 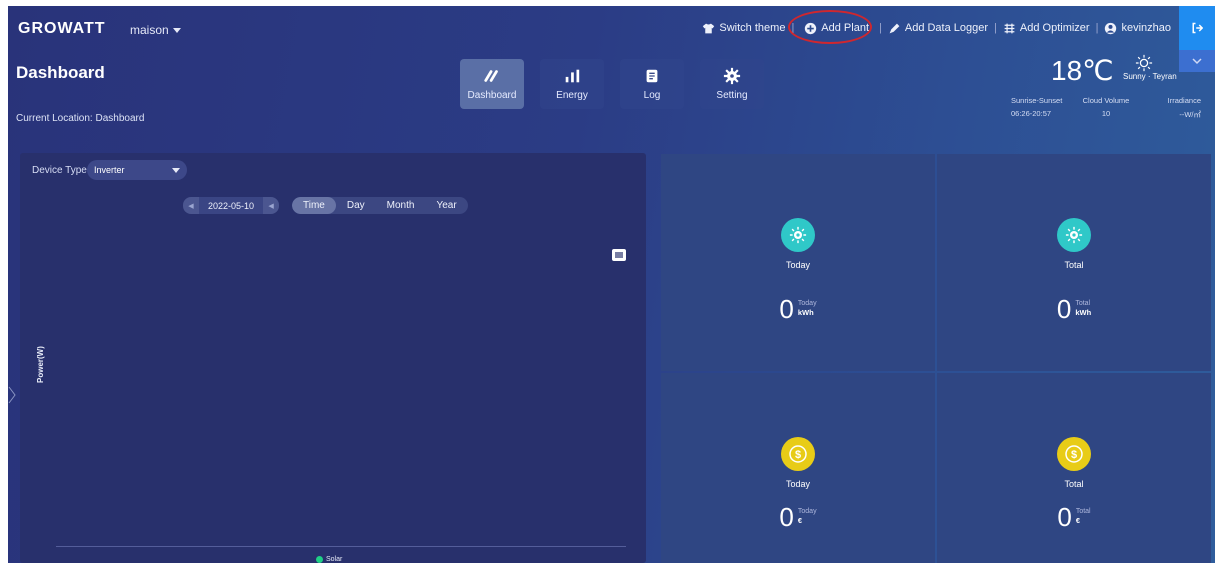 I want to click on switch-theme-label: Switch theme, so click(x=752, y=28).